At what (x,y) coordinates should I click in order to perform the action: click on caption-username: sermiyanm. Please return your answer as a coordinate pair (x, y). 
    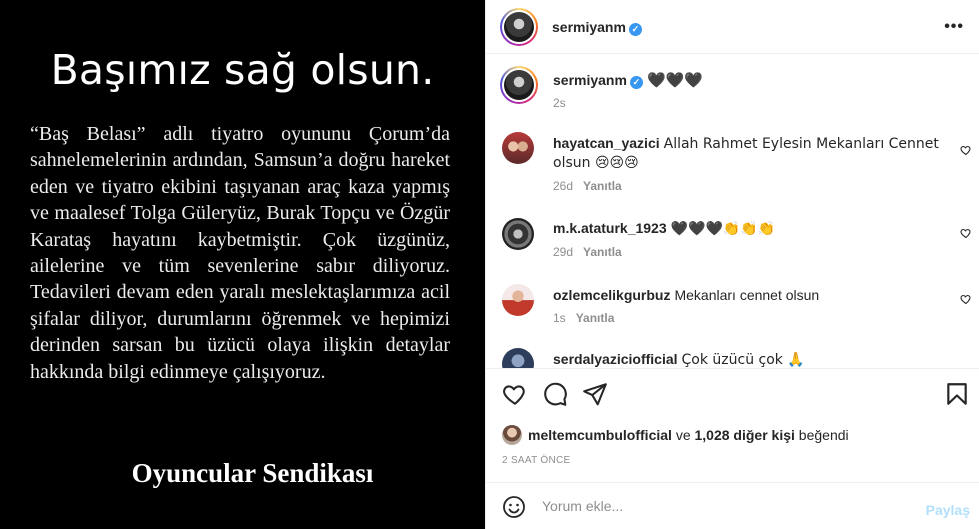
    Looking at the image, I should click on (590, 80).